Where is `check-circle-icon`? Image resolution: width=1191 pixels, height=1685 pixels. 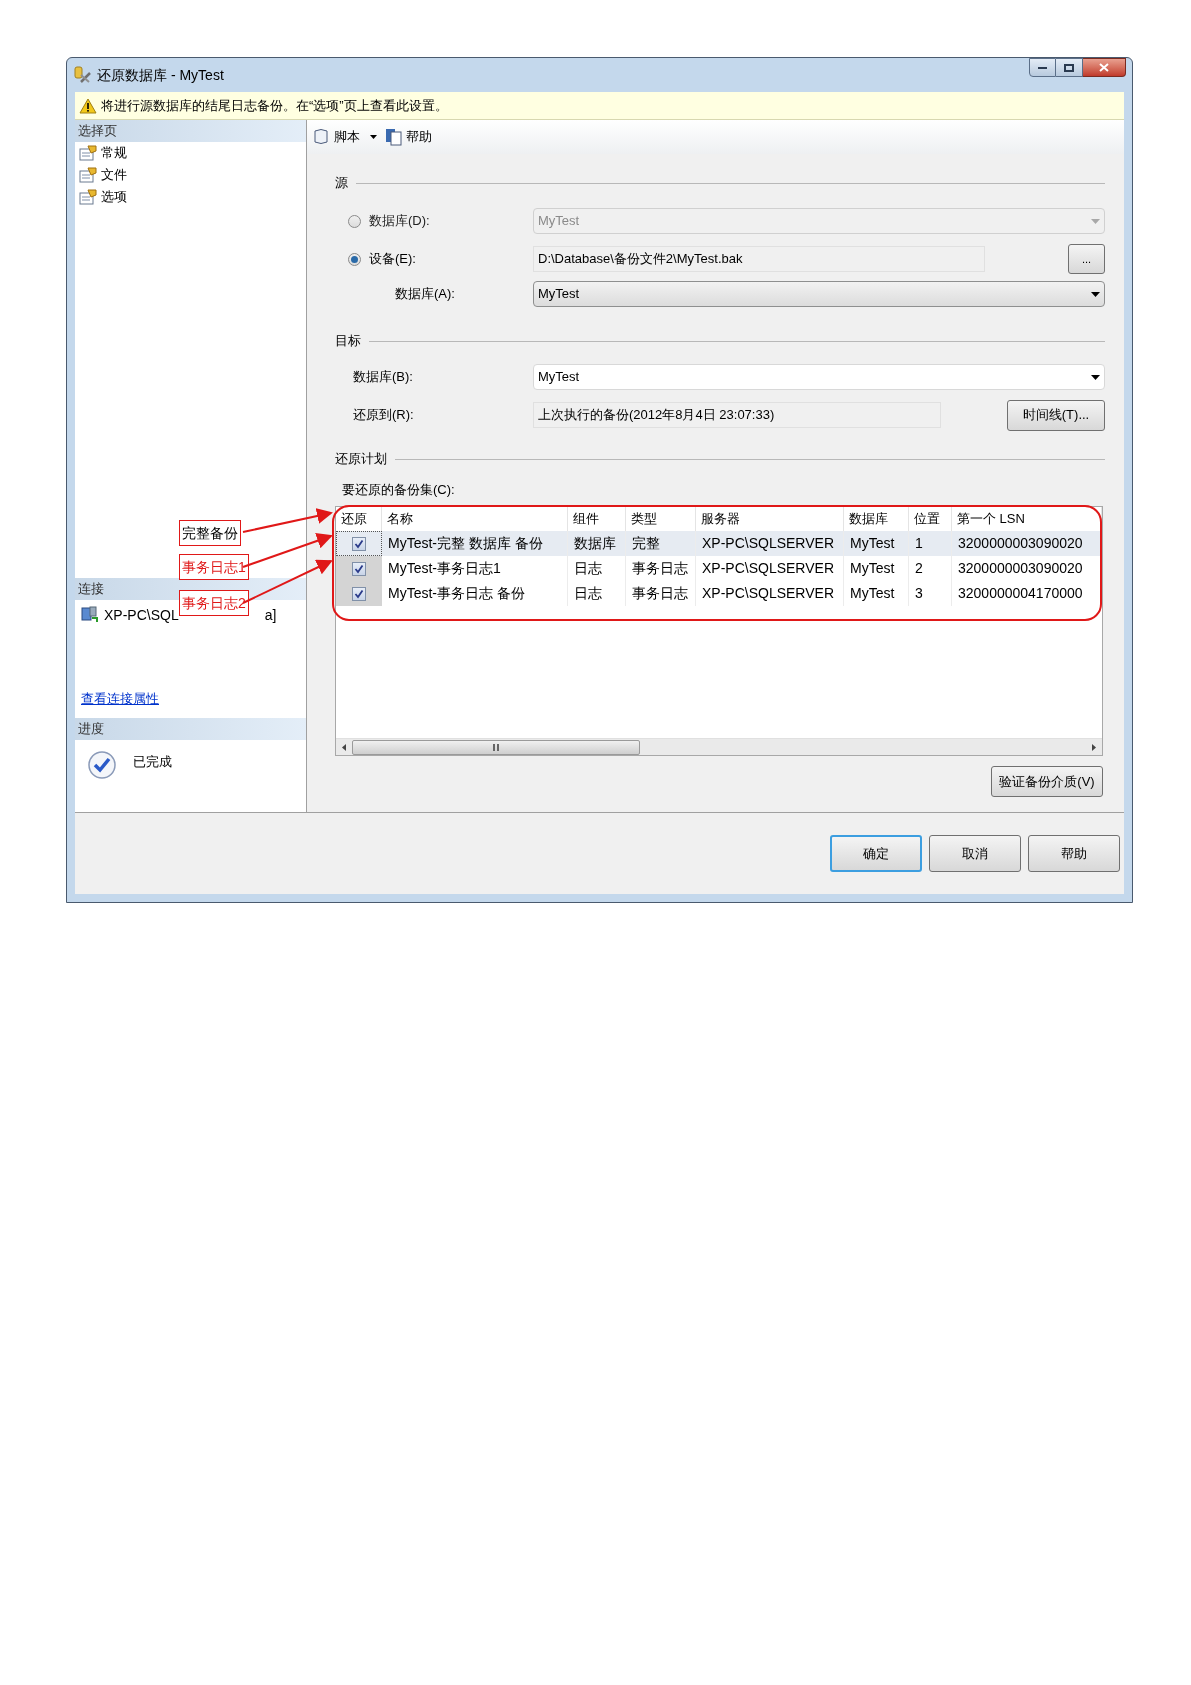
check-circle-icon is located at coordinates (102, 765).